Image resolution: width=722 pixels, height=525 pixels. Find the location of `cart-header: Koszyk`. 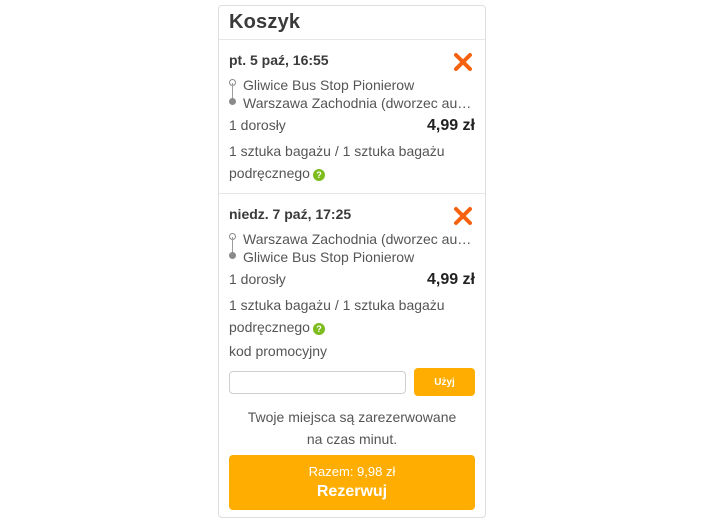

cart-header: Koszyk is located at coordinates (352, 23).